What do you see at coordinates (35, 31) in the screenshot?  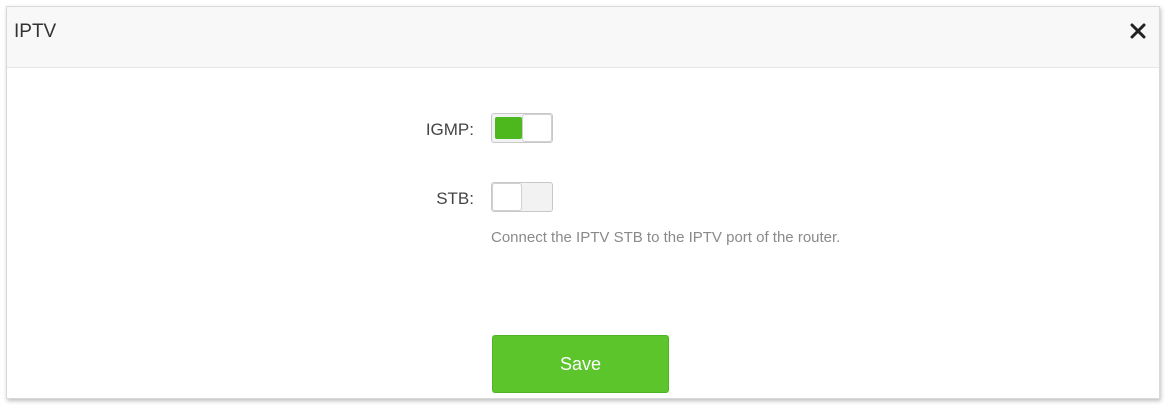 I see `dialog-title: IPTV` at bounding box center [35, 31].